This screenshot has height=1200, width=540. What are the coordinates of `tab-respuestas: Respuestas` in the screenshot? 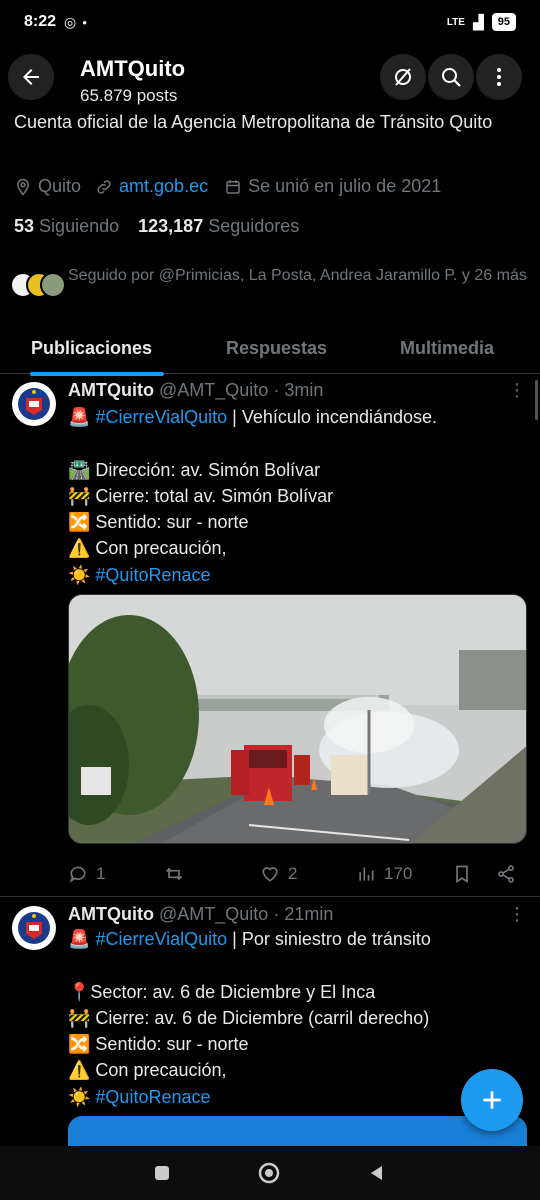 It's located at (276, 348).